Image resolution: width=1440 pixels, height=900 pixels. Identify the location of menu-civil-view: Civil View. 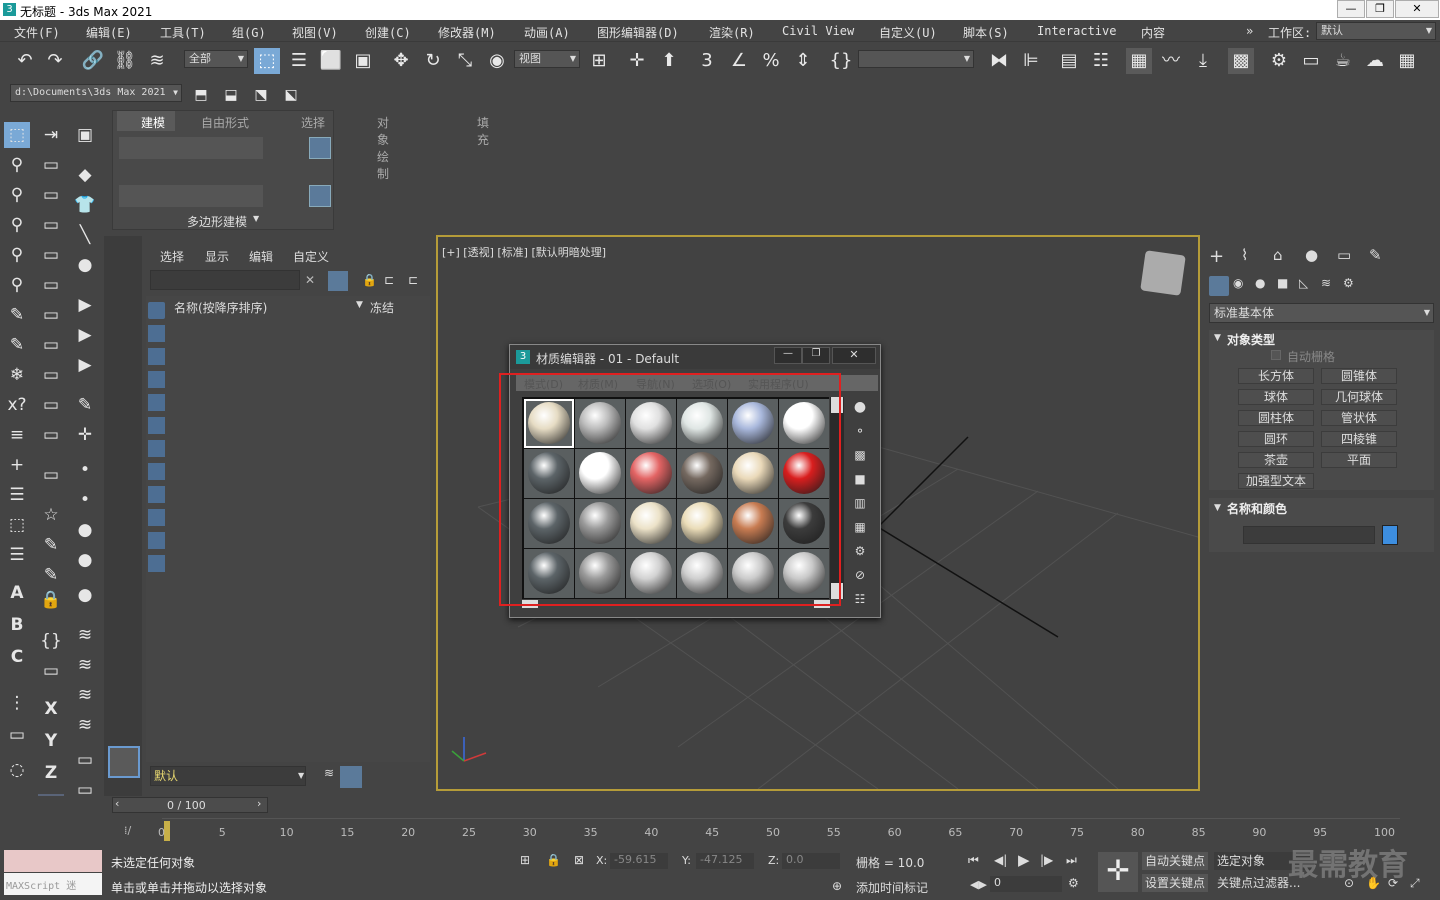
(818, 31).